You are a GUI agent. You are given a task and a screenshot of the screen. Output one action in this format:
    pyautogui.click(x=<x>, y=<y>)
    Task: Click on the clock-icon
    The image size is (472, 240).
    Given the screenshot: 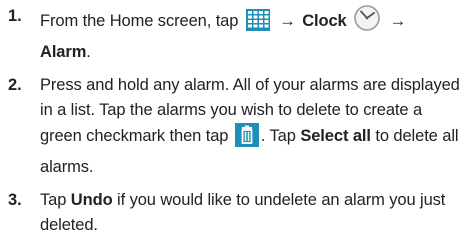 What is the action you would take?
    pyautogui.click(x=367, y=22)
    